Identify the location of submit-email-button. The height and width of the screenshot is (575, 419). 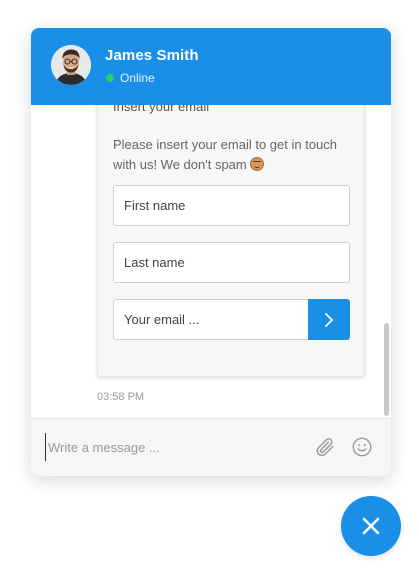
(329, 319).